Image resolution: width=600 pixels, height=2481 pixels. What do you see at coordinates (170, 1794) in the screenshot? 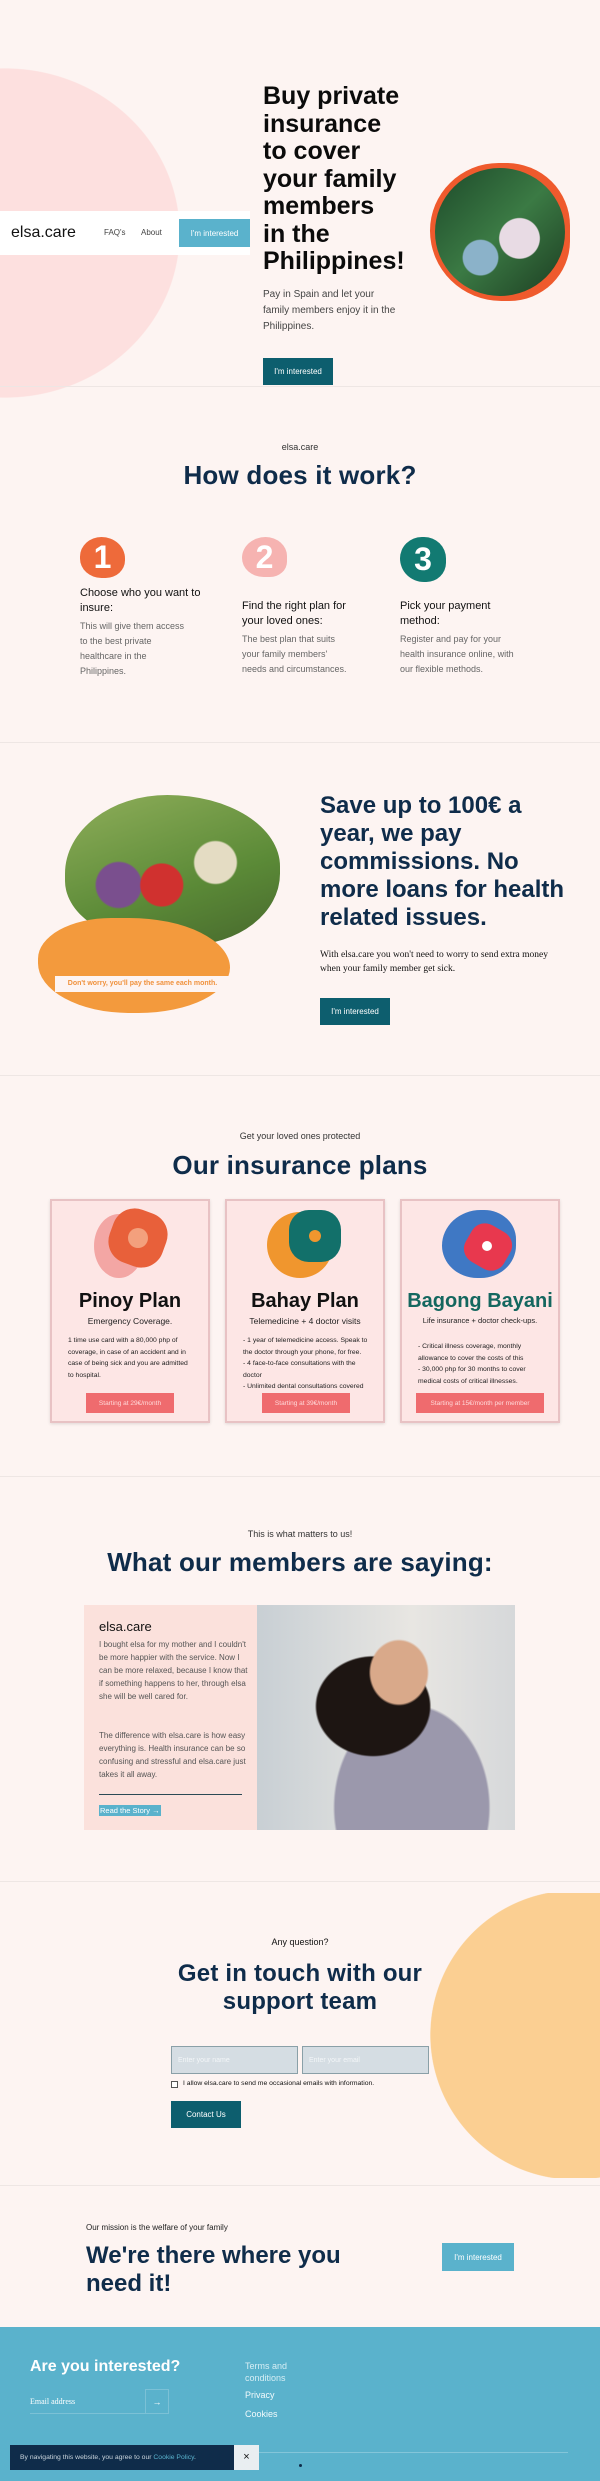
I see `divider` at bounding box center [170, 1794].